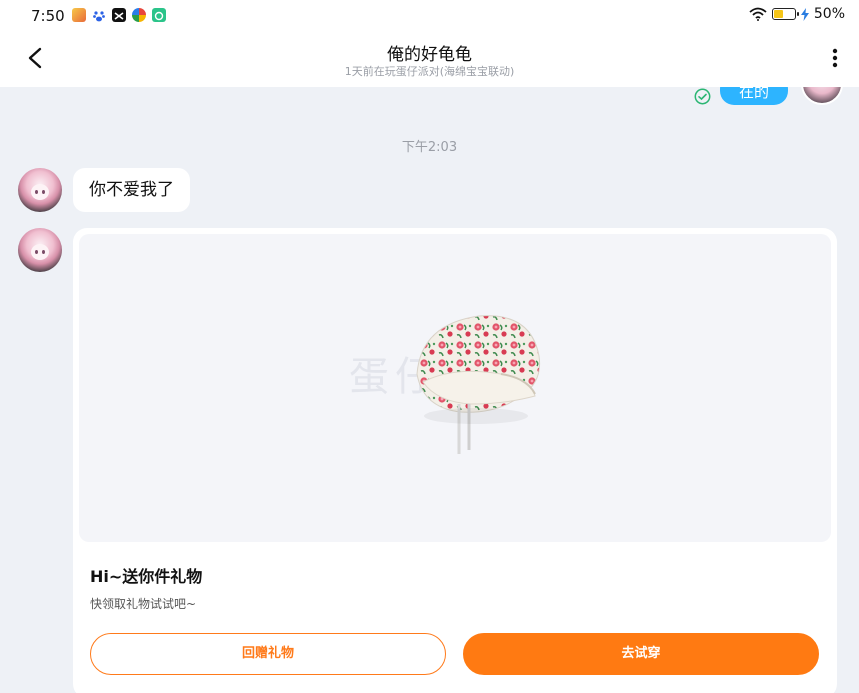 The image size is (859, 693). I want to click on more-vertical-icon, so click(835, 58).